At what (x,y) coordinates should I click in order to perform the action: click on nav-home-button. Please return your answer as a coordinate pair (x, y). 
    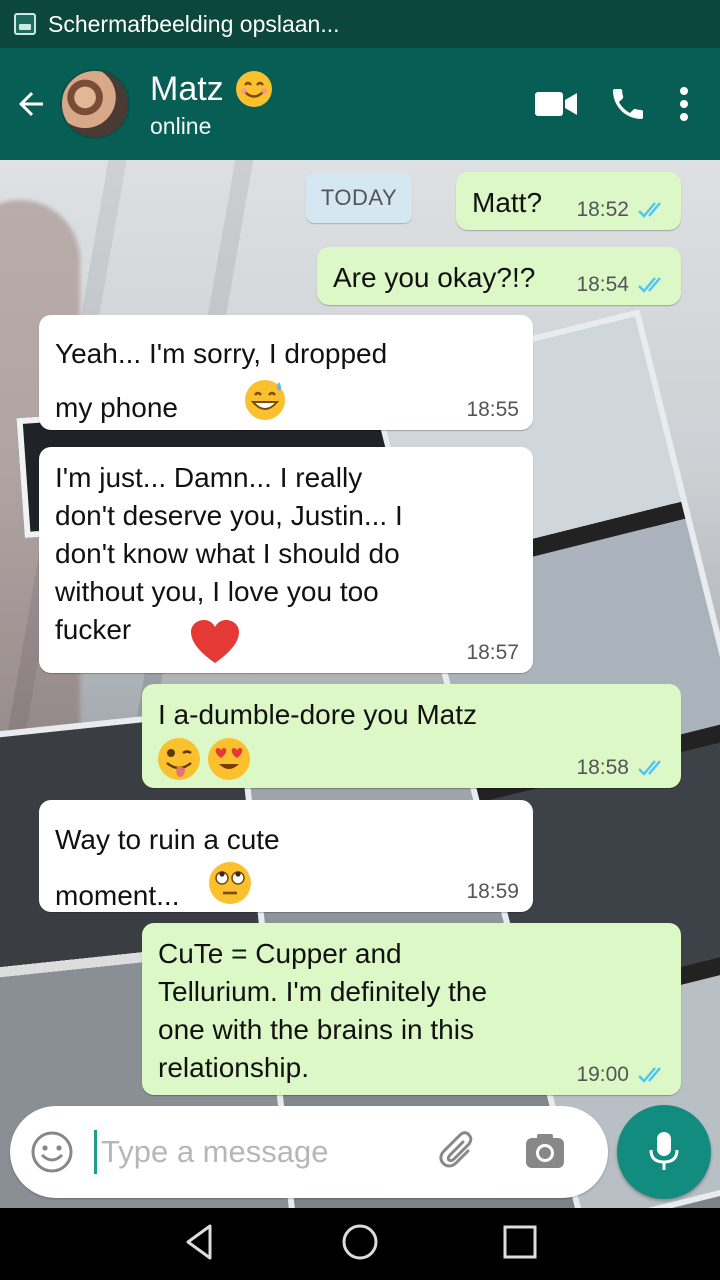
    Looking at the image, I should click on (360, 1244).